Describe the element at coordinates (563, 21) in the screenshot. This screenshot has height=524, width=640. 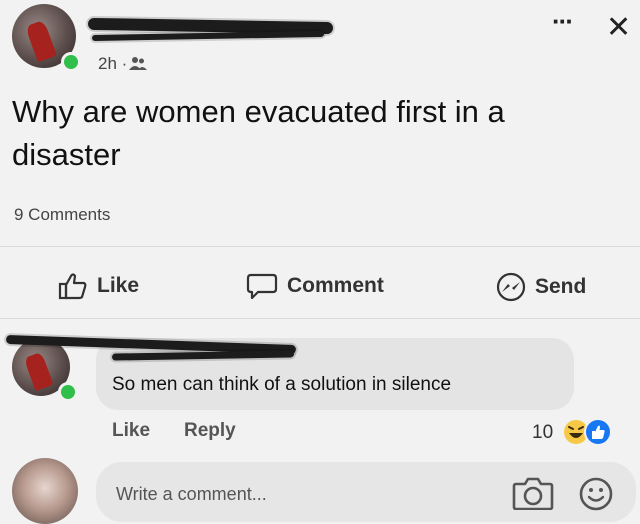
I see `more-options-button: ···` at that location.